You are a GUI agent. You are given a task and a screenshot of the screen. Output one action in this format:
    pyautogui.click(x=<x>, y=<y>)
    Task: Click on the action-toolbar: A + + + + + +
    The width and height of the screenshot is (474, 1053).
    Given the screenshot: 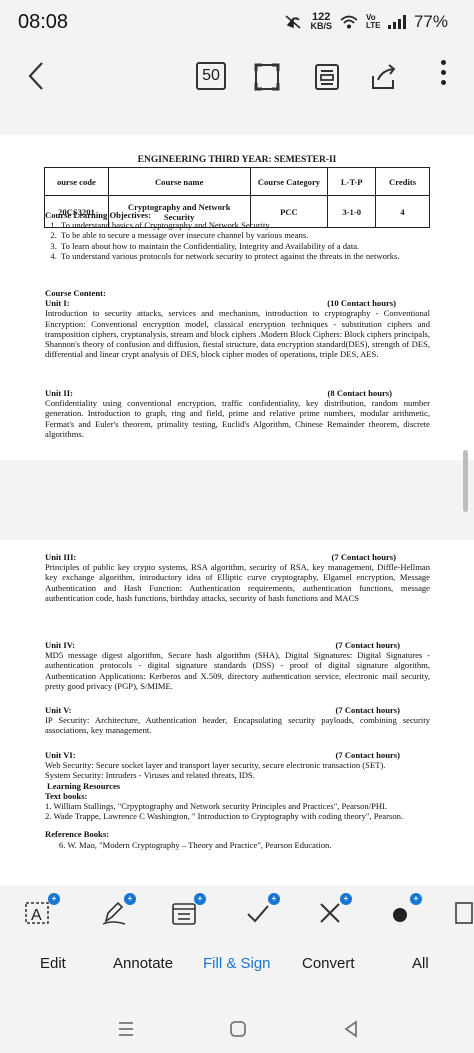 What is the action you would take?
    pyautogui.click(x=237, y=914)
    